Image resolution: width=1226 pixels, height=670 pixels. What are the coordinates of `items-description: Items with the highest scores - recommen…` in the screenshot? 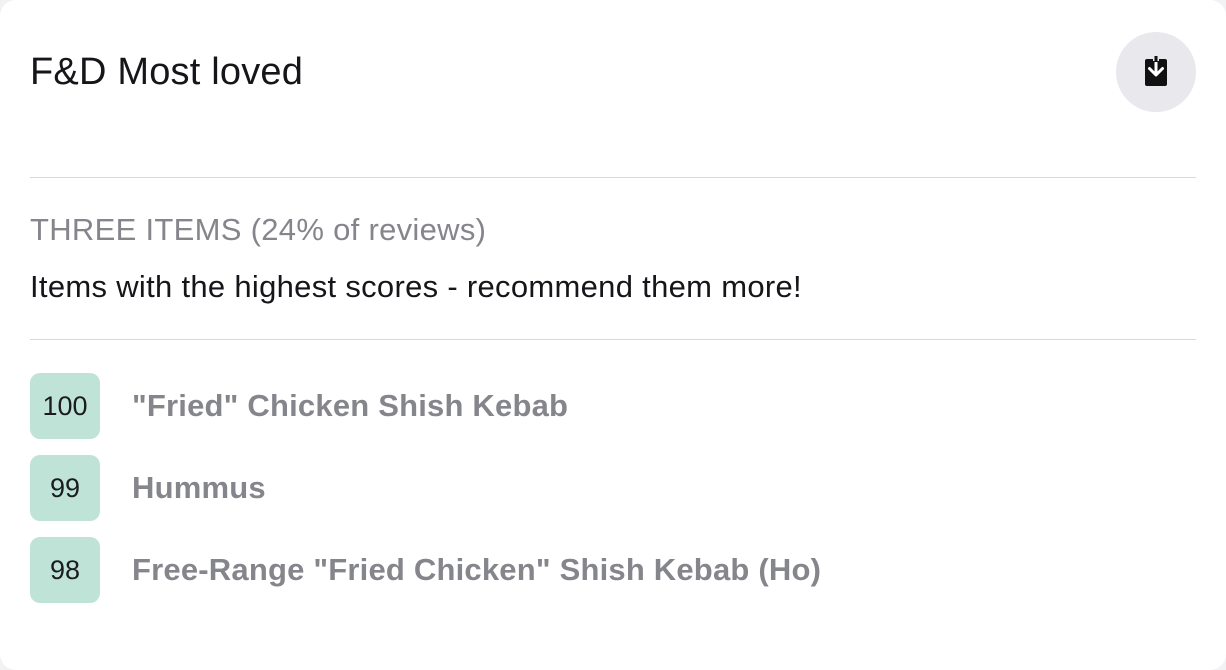 It's located at (416, 286).